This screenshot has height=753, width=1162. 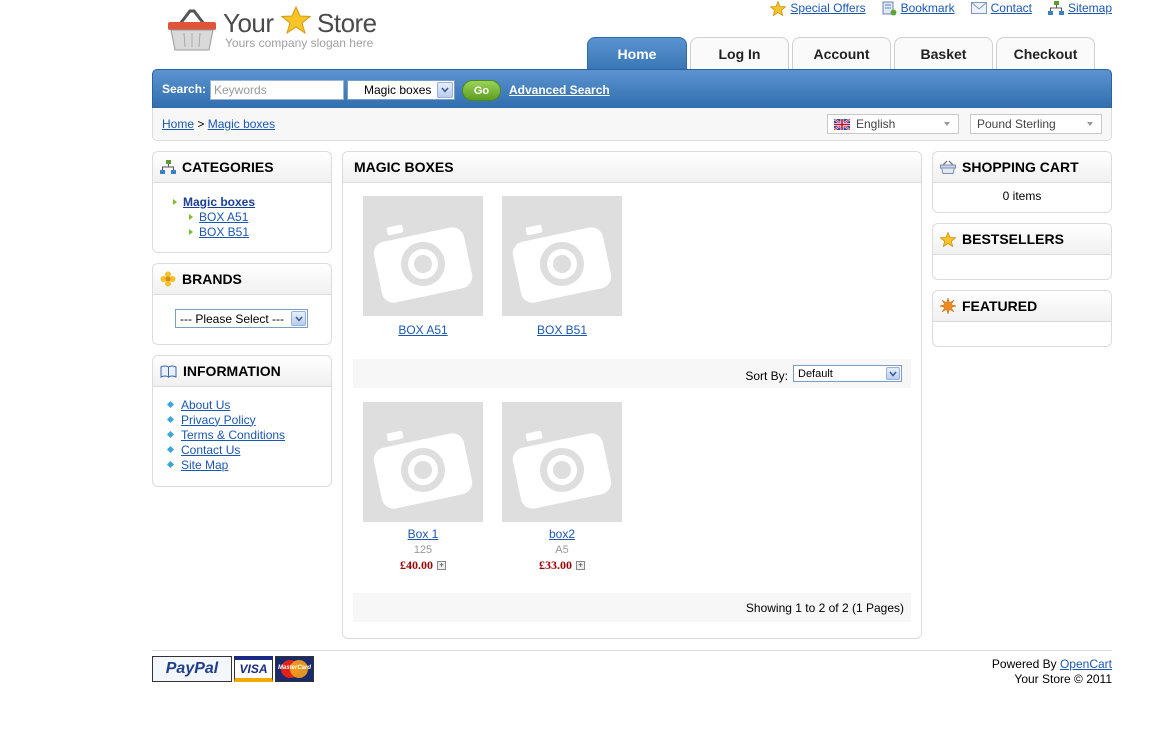 What do you see at coordinates (168, 371) in the screenshot?
I see `book-icon` at bounding box center [168, 371].